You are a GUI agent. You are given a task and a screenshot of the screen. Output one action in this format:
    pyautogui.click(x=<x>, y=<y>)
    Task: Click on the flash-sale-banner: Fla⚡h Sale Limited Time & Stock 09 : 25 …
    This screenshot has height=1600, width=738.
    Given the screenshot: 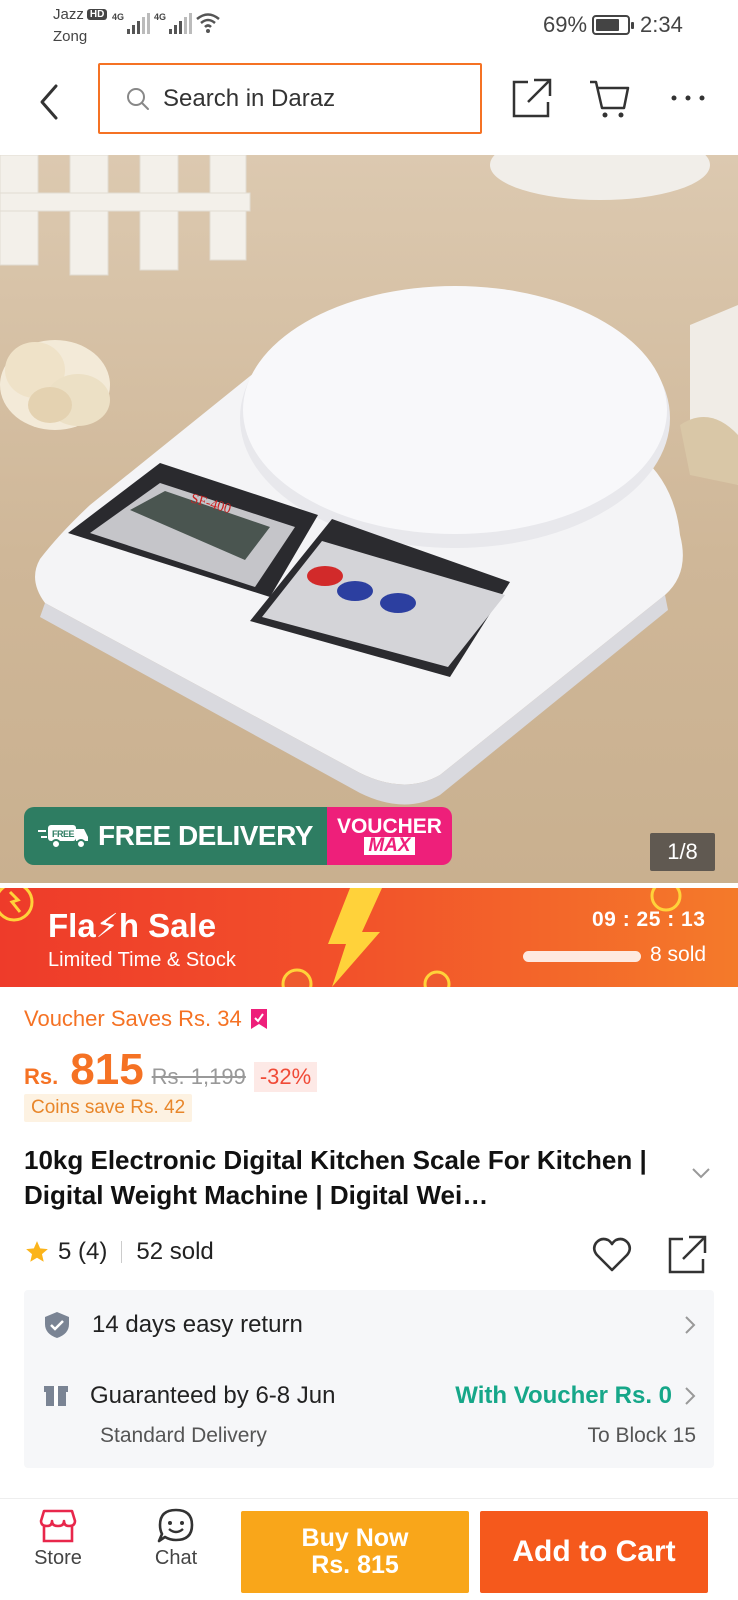 What is the action you would take?
    pyautogui.click(x=369, y=937)
    